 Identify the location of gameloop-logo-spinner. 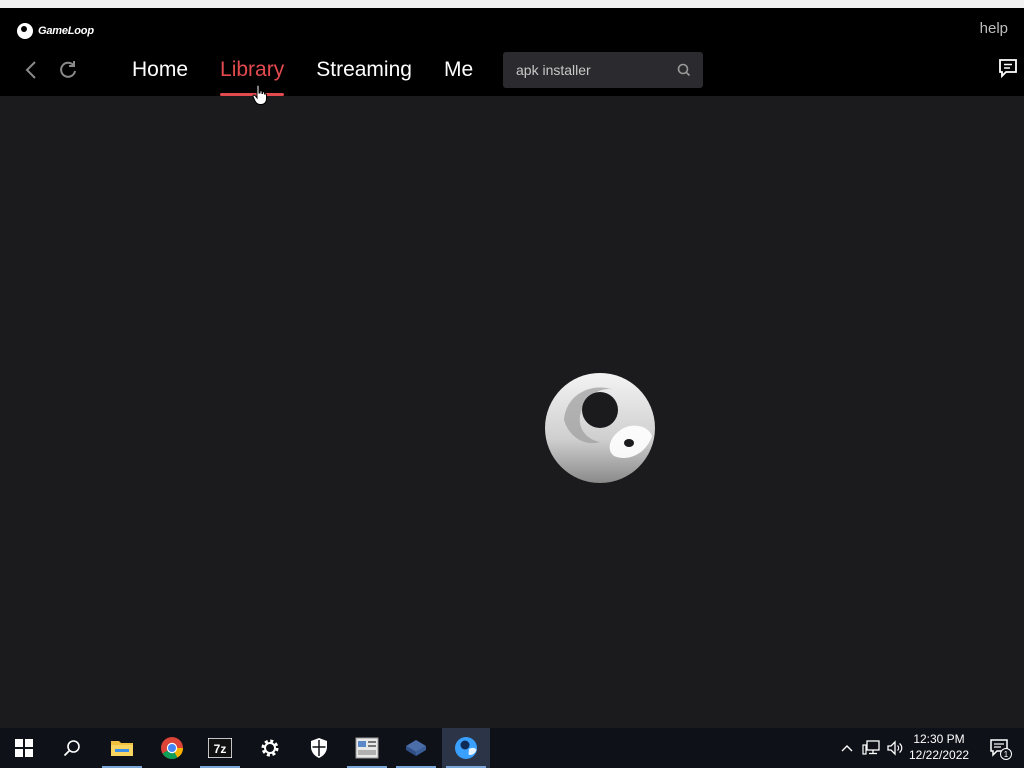
(600, 428).